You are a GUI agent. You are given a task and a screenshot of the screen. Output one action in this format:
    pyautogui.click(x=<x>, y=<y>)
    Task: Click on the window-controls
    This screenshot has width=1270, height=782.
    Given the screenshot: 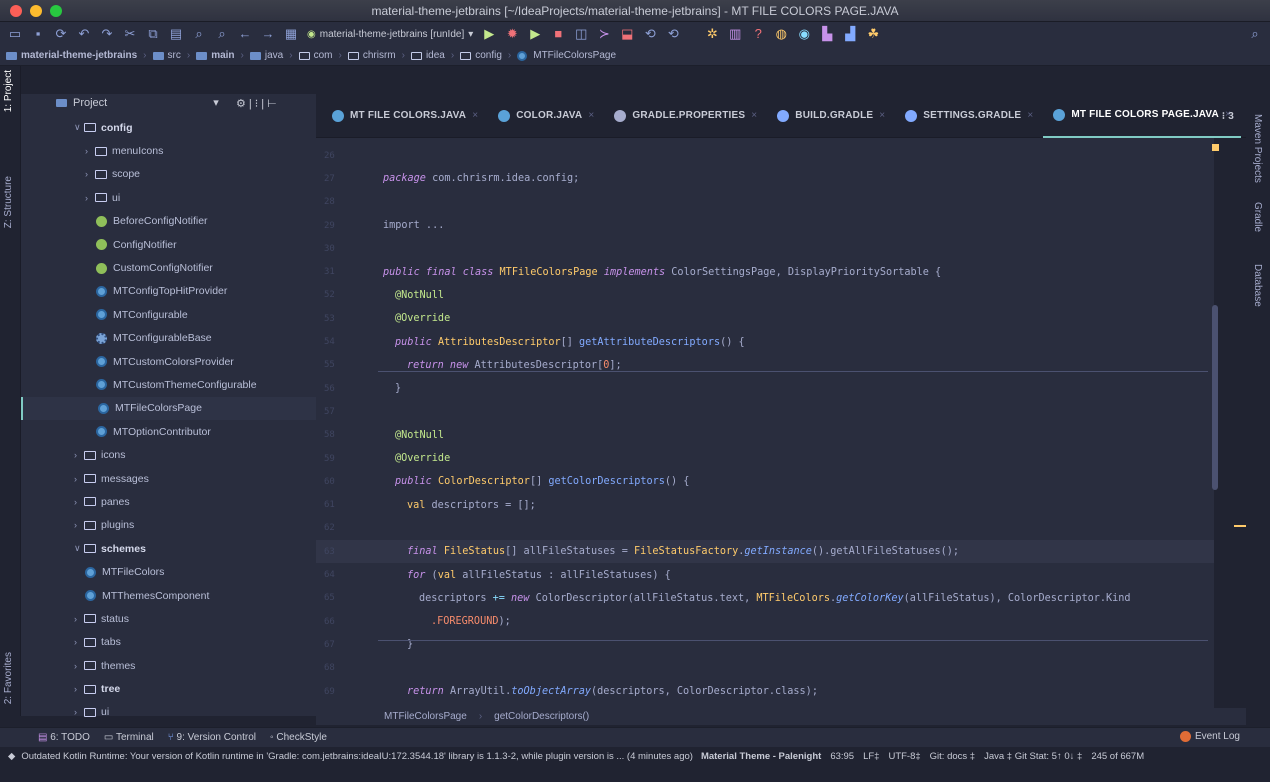 What is the action you would take?
    pyautogui.click(x=36, y=11)
    